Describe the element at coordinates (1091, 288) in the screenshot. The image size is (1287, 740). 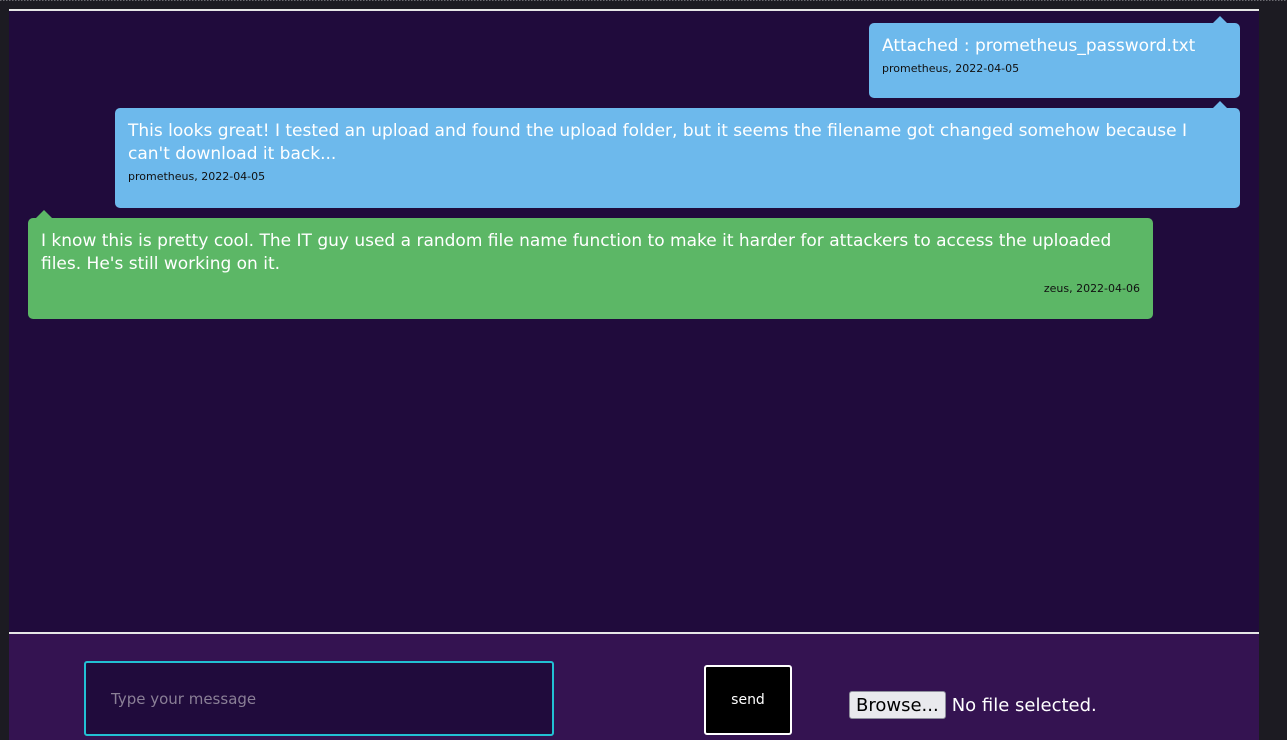
I see `message-meta: zeus, 2022-04-06` at that location.